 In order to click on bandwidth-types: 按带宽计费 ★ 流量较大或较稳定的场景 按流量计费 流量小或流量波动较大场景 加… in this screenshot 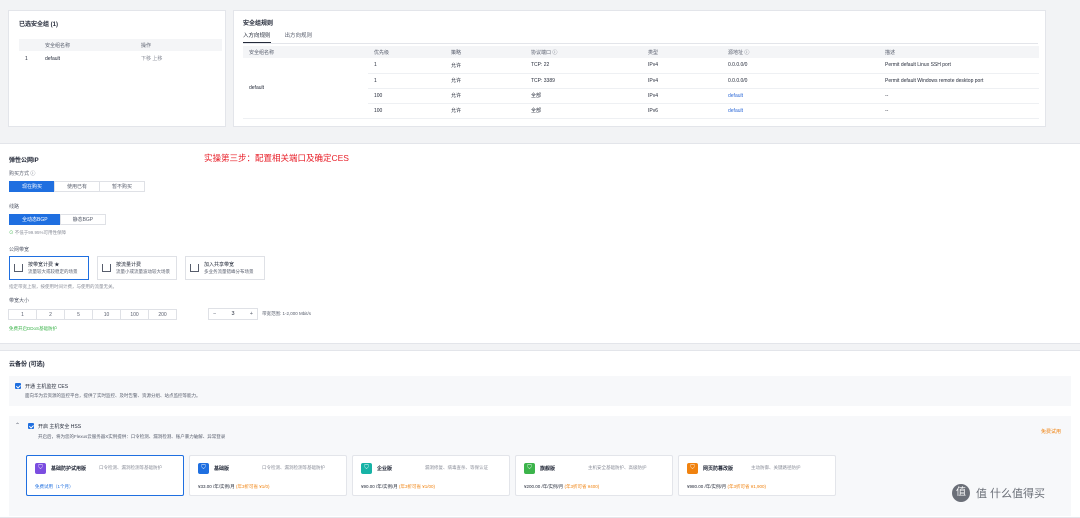, I will do `click(137, 268)`.